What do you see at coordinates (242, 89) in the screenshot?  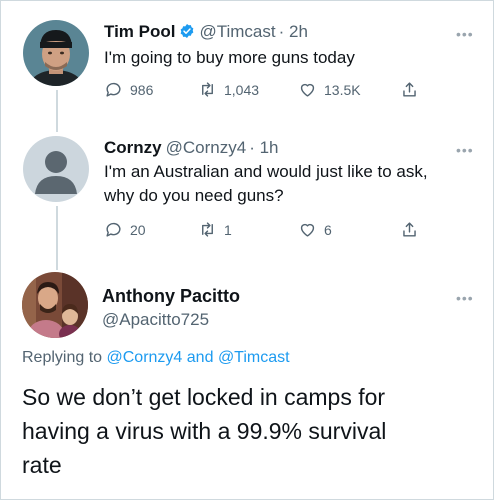 I see `retweet-count: 1,043` at bounding box center [242, 89].